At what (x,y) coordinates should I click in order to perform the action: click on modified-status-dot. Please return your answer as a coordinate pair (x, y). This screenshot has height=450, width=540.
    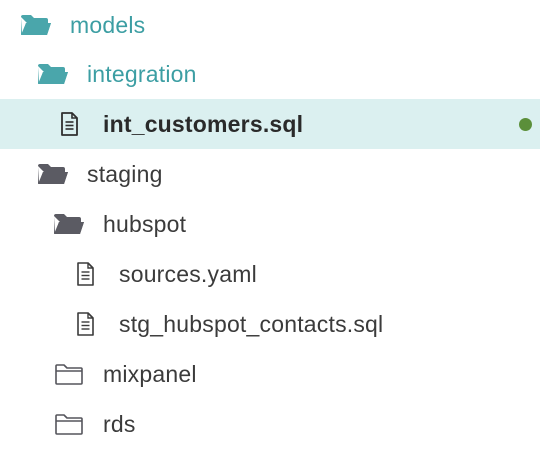
    Looking at the image, I should click on (525, 124).